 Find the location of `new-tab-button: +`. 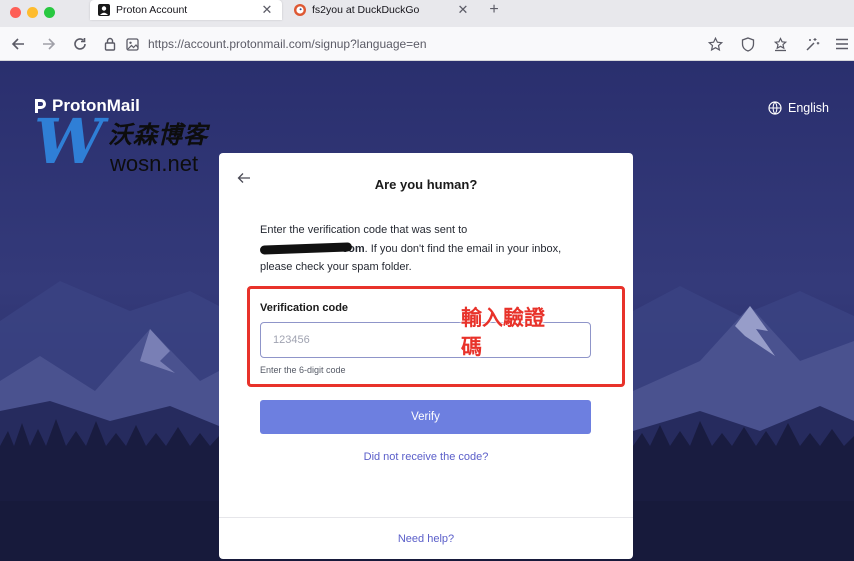

new-tab-button: + is located at coordinates (494, 10).